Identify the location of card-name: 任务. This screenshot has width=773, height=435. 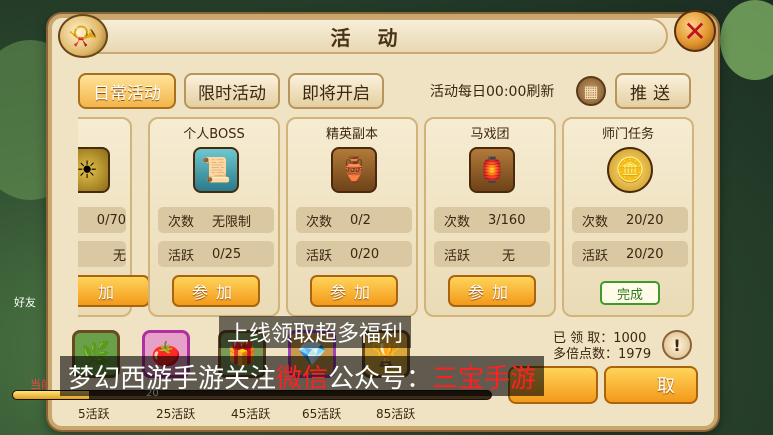
(104, 132).